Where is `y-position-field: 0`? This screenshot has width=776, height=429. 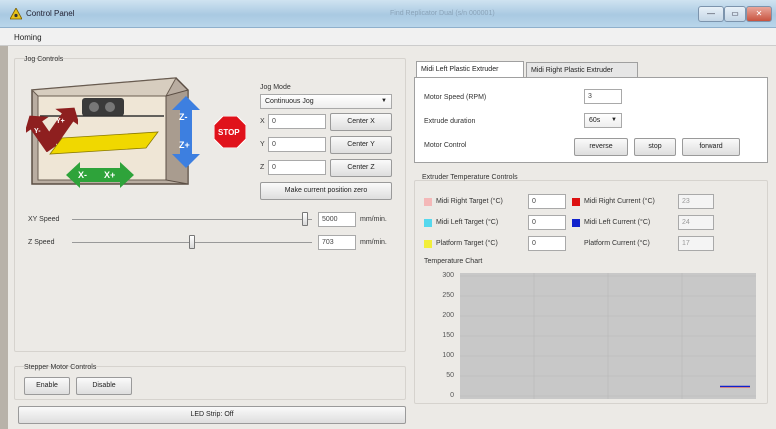
y-position-field: 0 is located at coordinates (297, 144).